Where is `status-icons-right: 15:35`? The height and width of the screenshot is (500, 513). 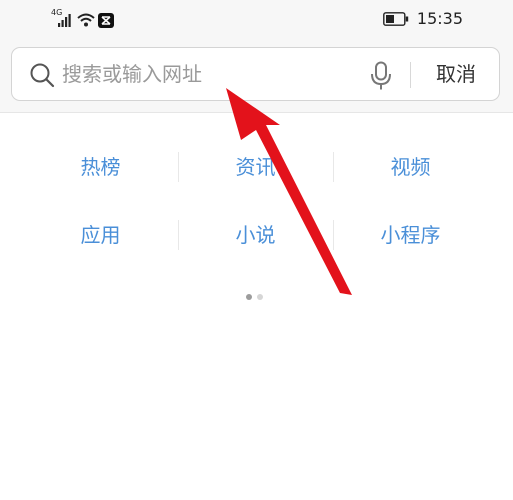 status-icons-right: 15:35 is located at coordinates (422, 19).